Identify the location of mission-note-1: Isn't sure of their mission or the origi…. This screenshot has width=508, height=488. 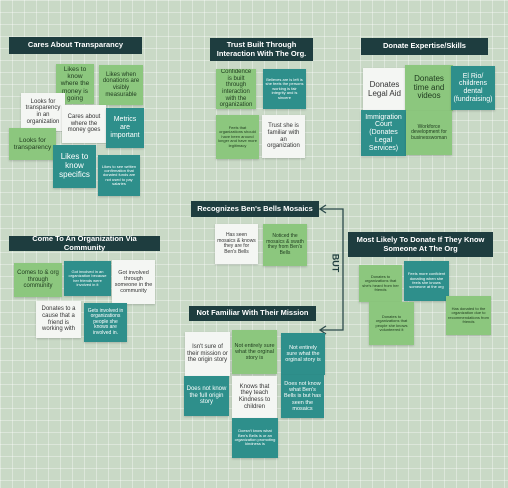
(207, 354).